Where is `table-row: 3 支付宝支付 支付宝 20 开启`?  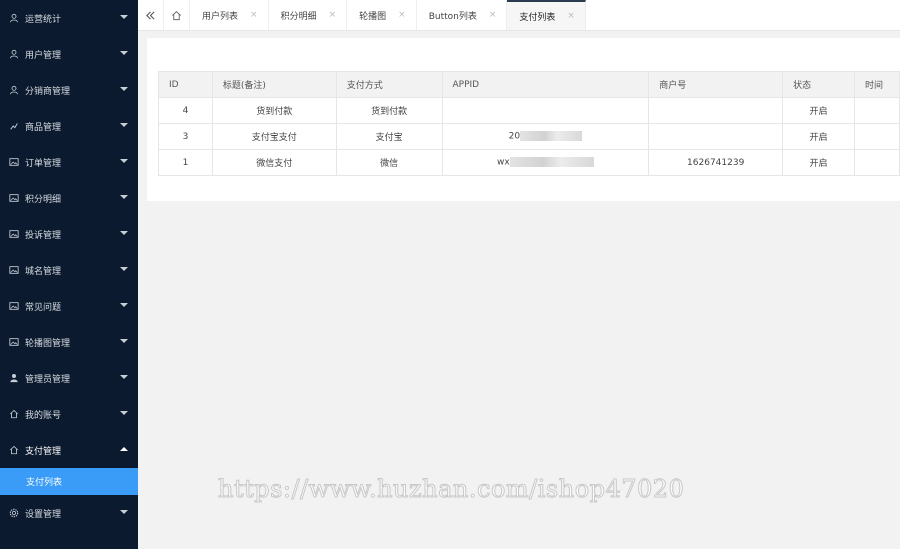
table-row: 3 支付宝支付 支付宝 20 开启 is located at coordinates (529, 136).